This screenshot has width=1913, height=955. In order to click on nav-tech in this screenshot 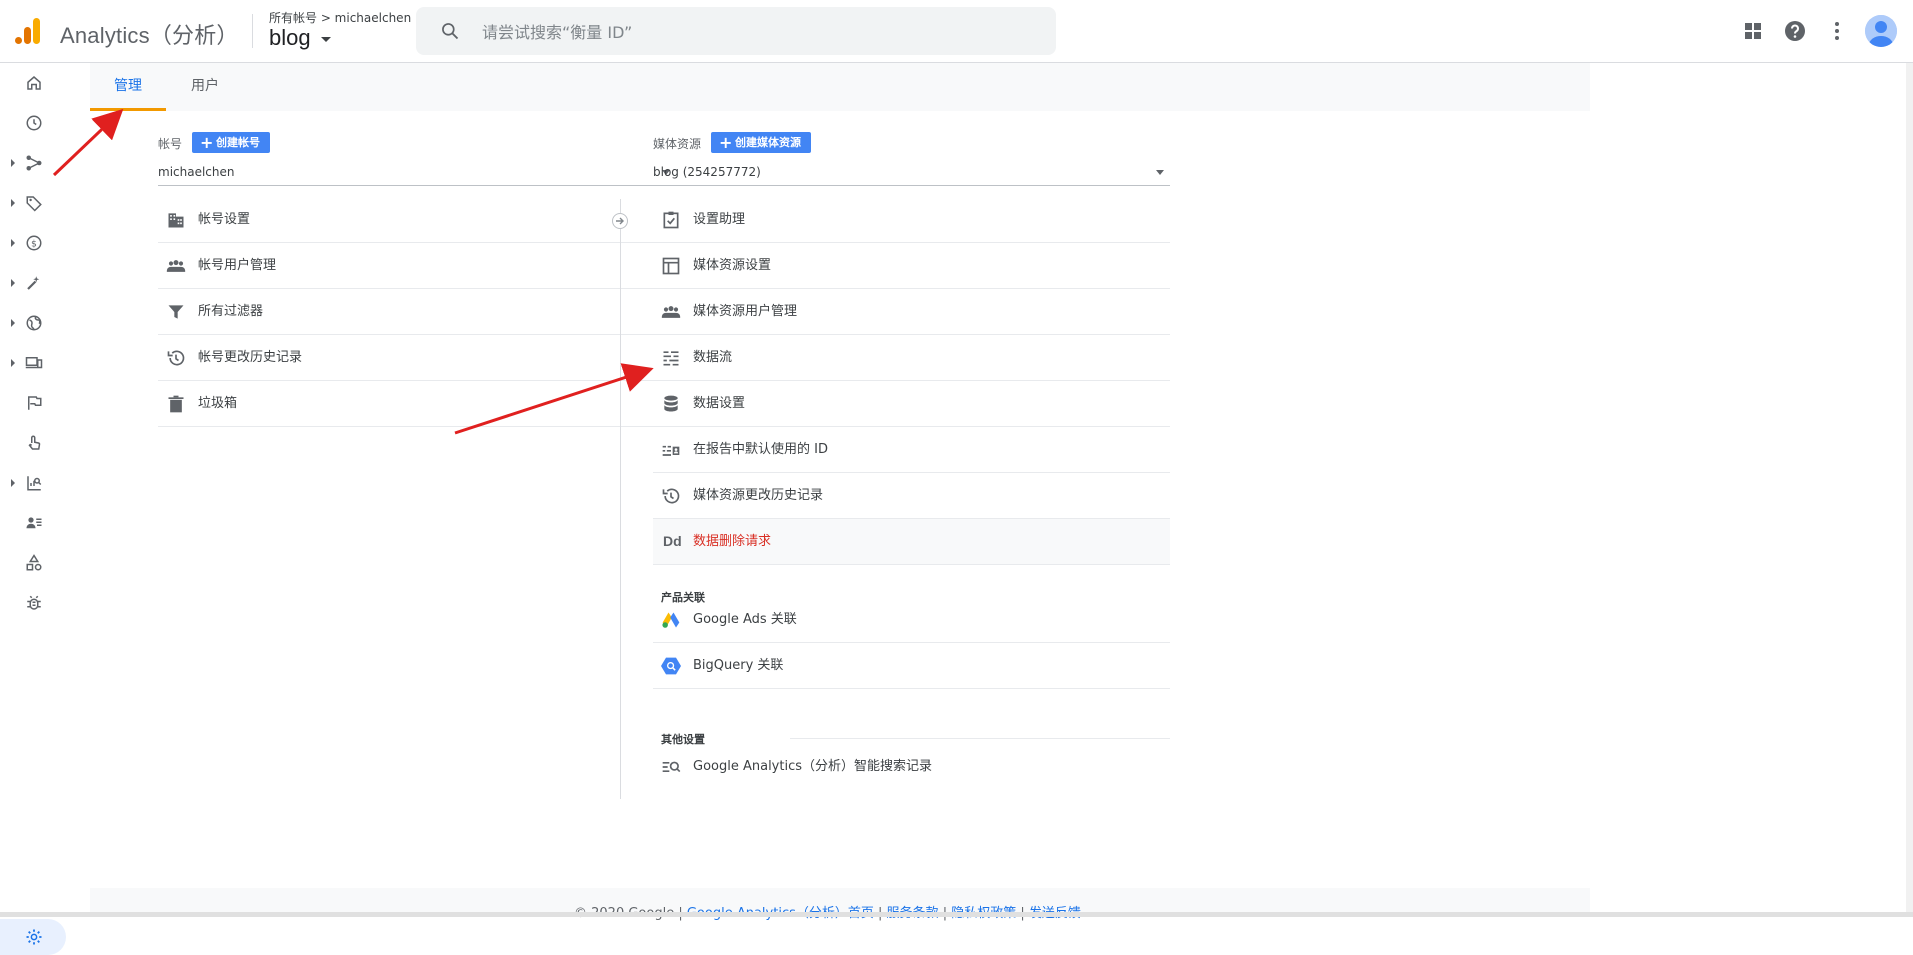, I will do `click(45, 363)`.